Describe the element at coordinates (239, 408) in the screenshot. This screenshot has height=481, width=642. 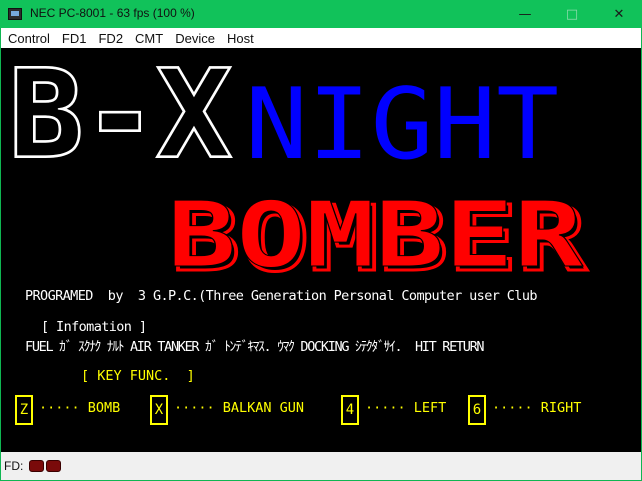
I see `key-x-label: ····· BALKAN GUN` at that location.